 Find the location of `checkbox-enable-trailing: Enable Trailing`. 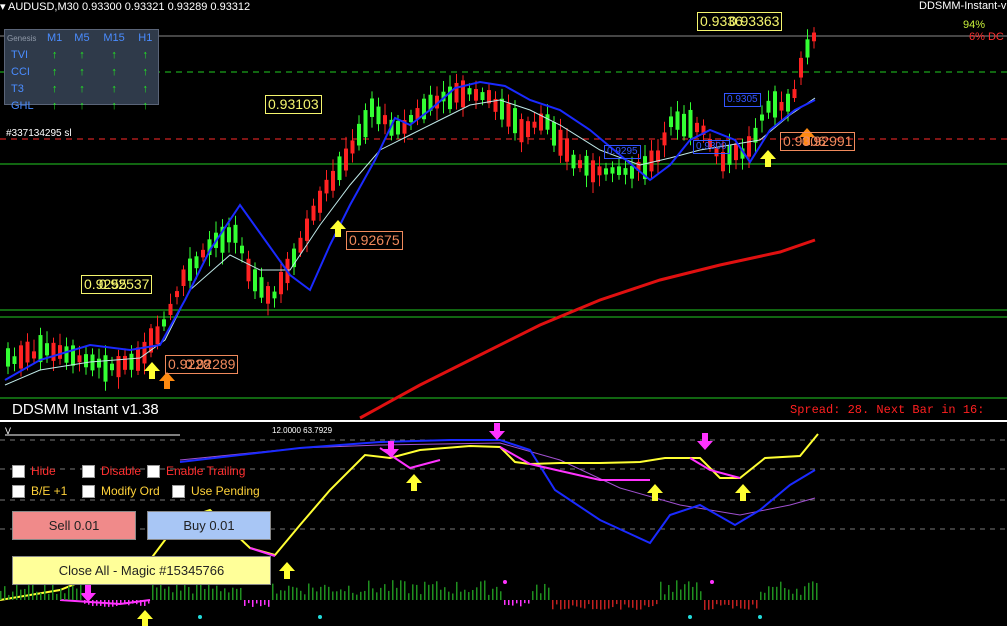

checkbox-enable-trailing: Enable Trailing is located at coordinates (196, 471).